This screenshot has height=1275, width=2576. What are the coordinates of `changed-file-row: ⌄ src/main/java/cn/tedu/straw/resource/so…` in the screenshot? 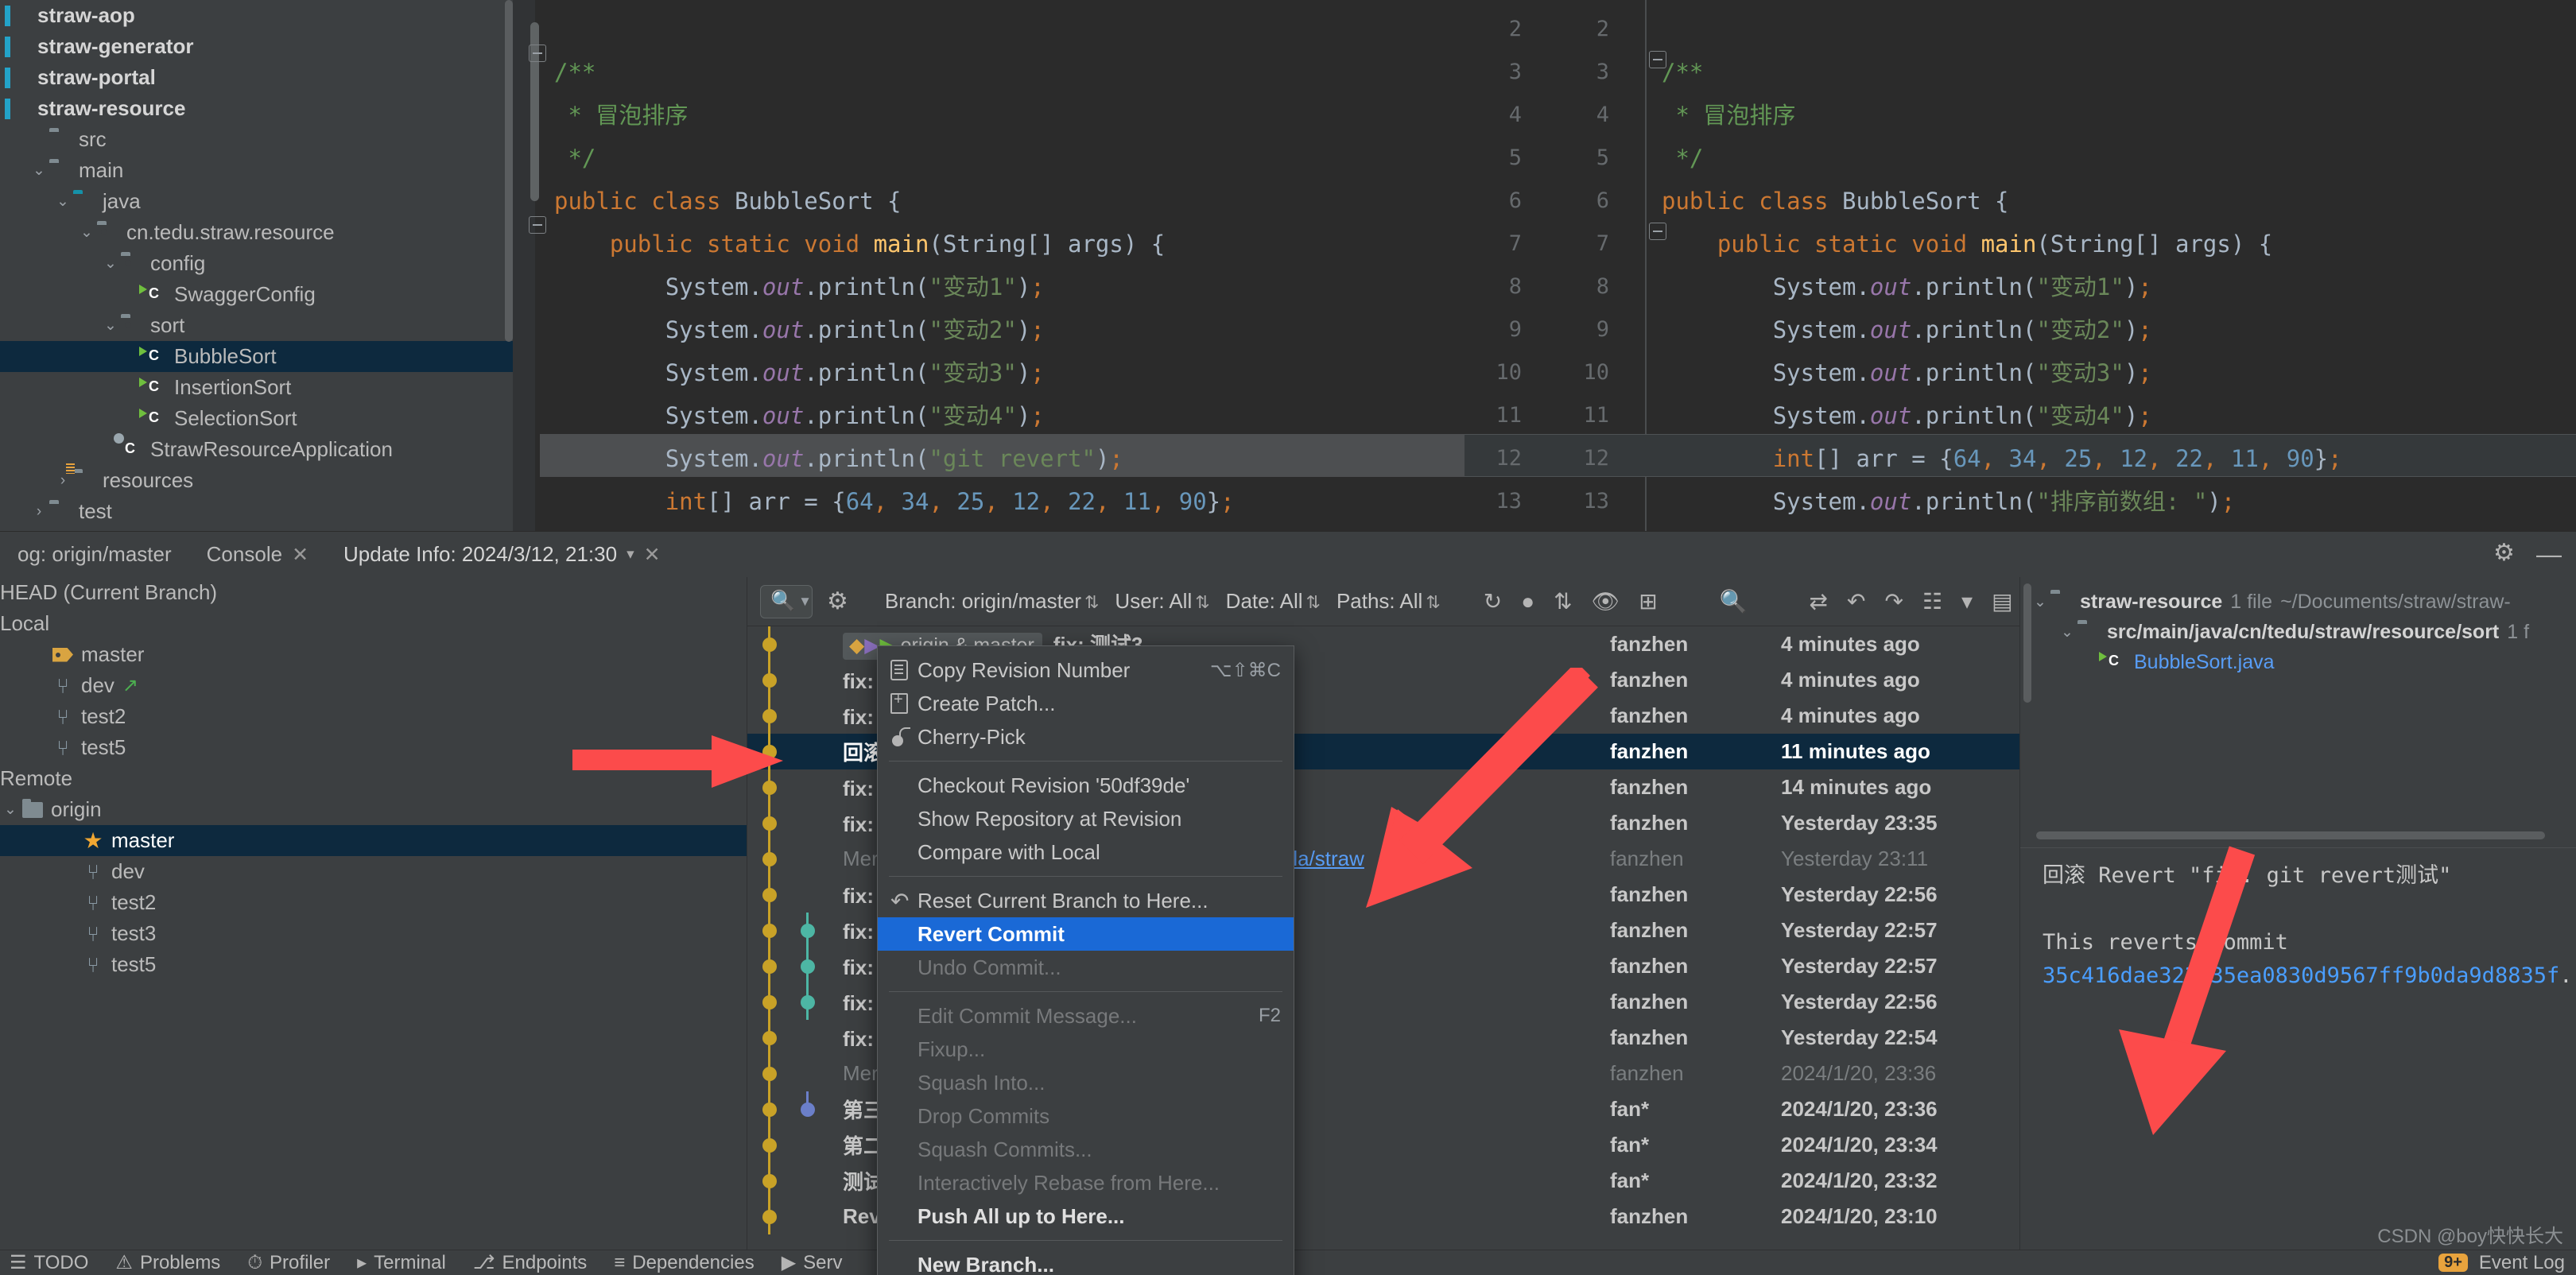 It's located at (2303, 632).